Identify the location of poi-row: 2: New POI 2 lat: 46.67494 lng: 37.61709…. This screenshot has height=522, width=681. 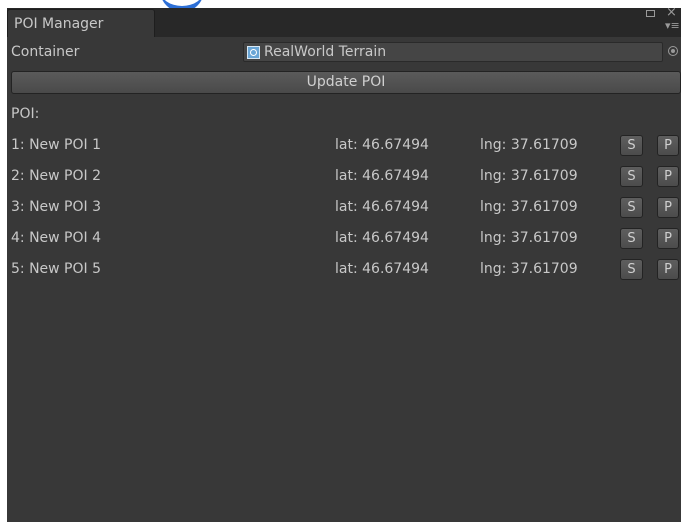
(344, 176).